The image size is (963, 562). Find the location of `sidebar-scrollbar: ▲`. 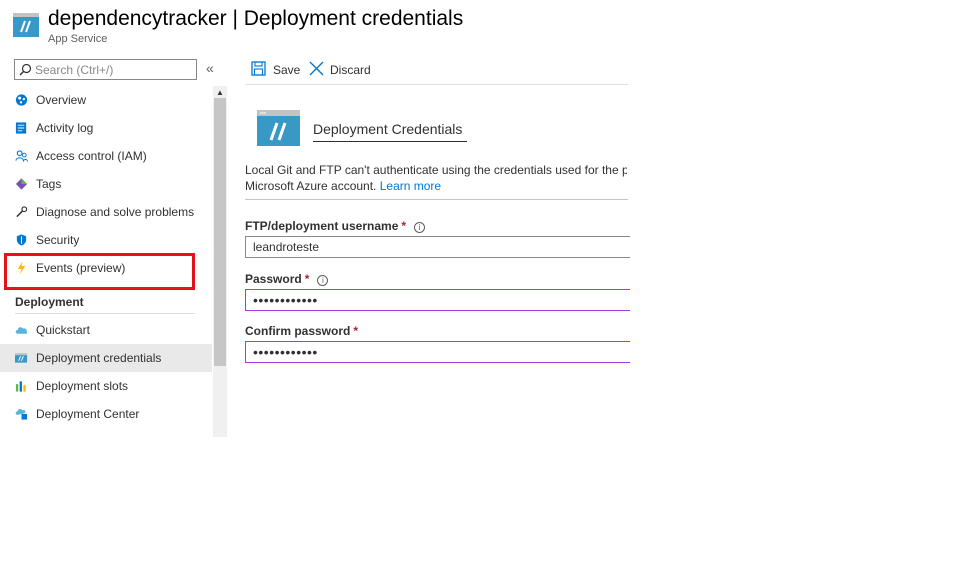

sidebar-scrollbar: ▲ is located at coordinates (220, 261).